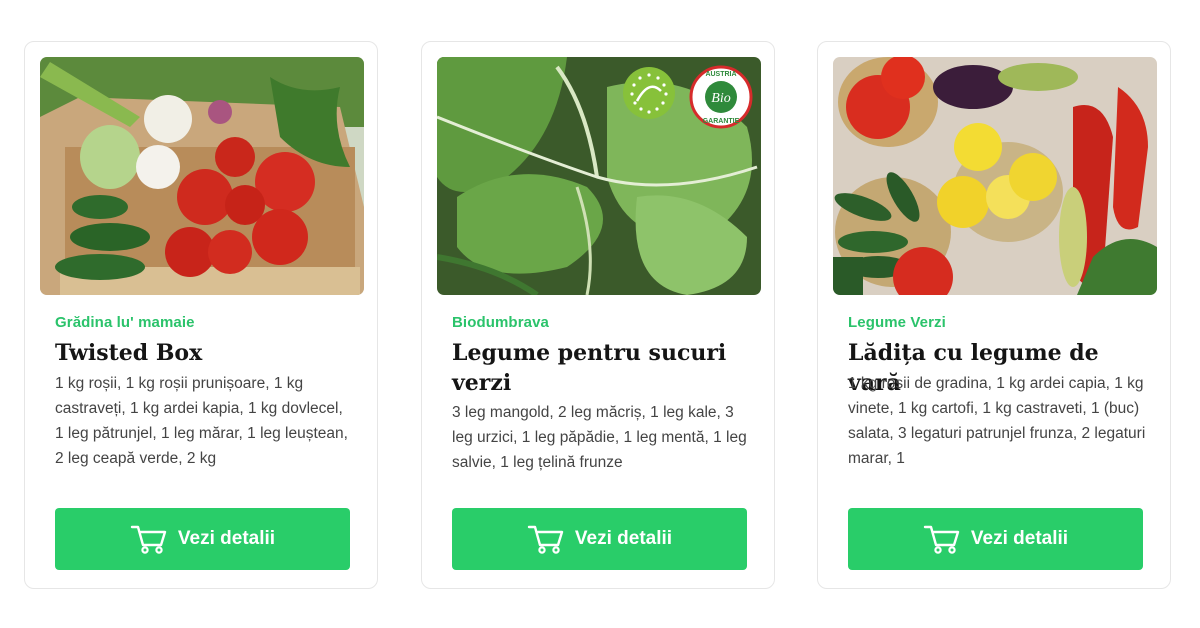  I want to click on product-title: Legume pentru sucuri verzi, so click(599, 368).